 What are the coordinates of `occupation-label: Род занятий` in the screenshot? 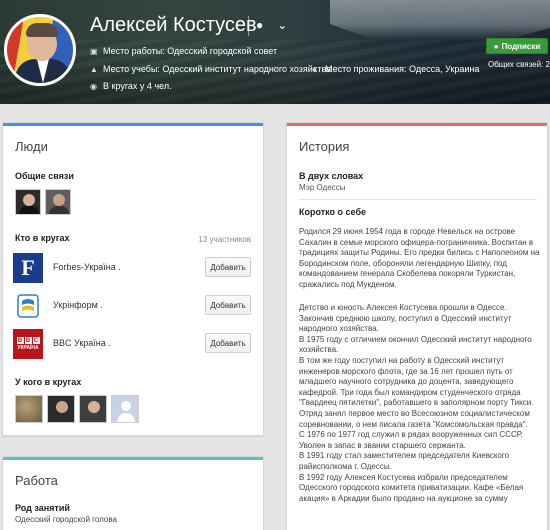 It's located at (42, 508).